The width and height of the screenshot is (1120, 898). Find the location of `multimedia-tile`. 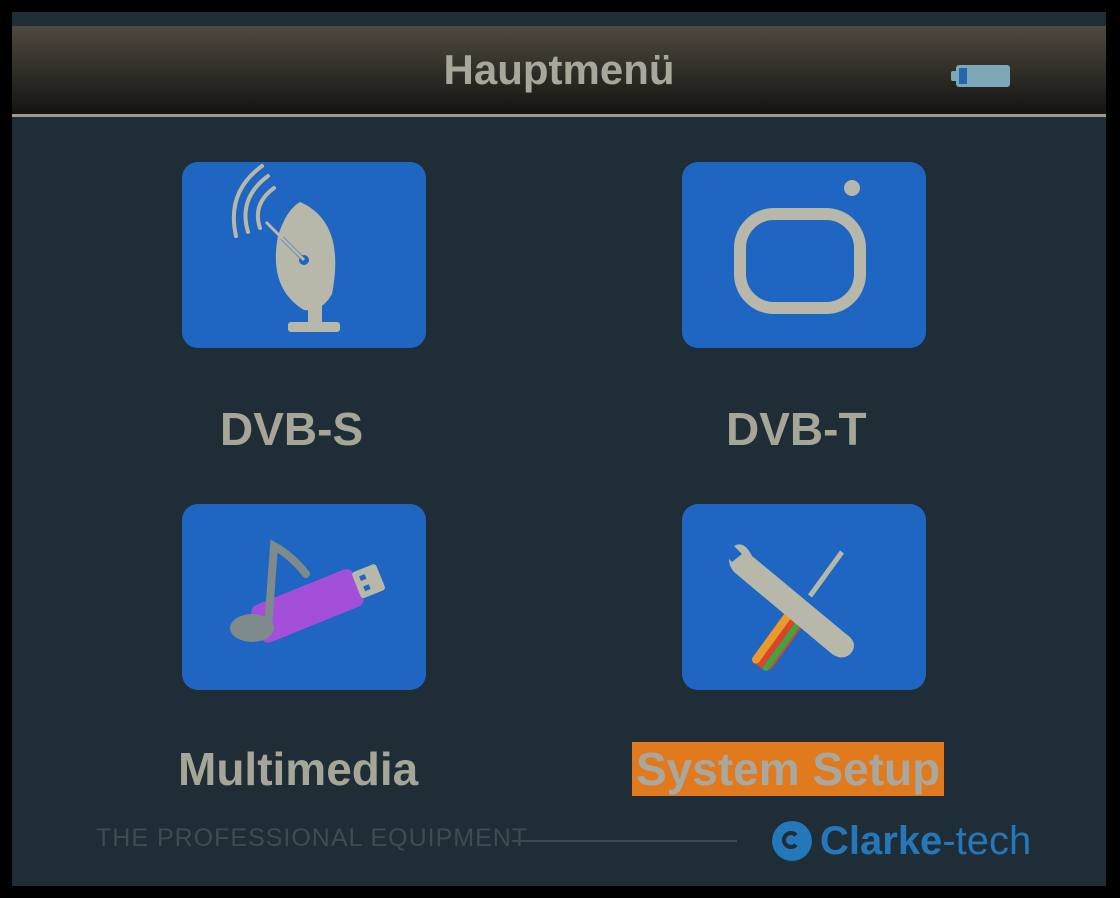

multimedia-tile is located at coordinates (304, 597).